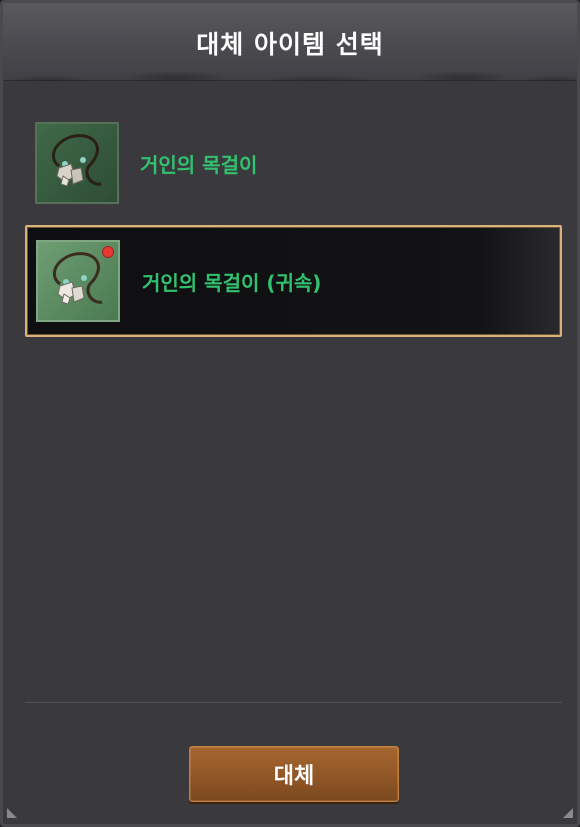 This screenshot has height=827, width=580. Describe the element at coordinates (293, 702) in the screenshot. I see `footer-divider` at that location.